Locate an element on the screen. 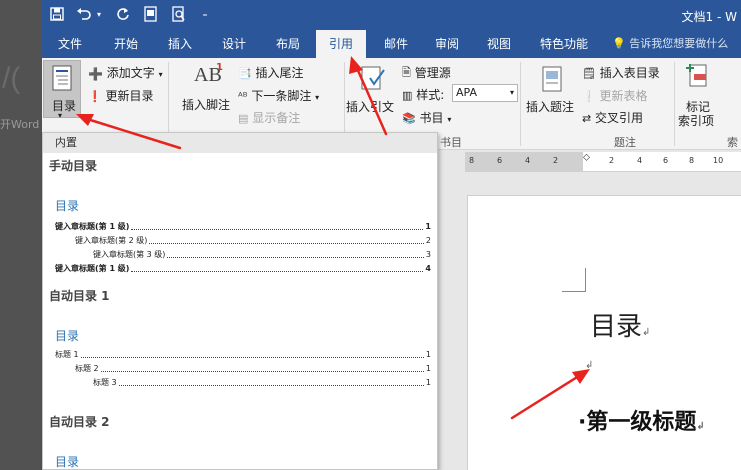 The image size is (741, 470). captions-group-label: 题注 is located at coordinates (625, 142).